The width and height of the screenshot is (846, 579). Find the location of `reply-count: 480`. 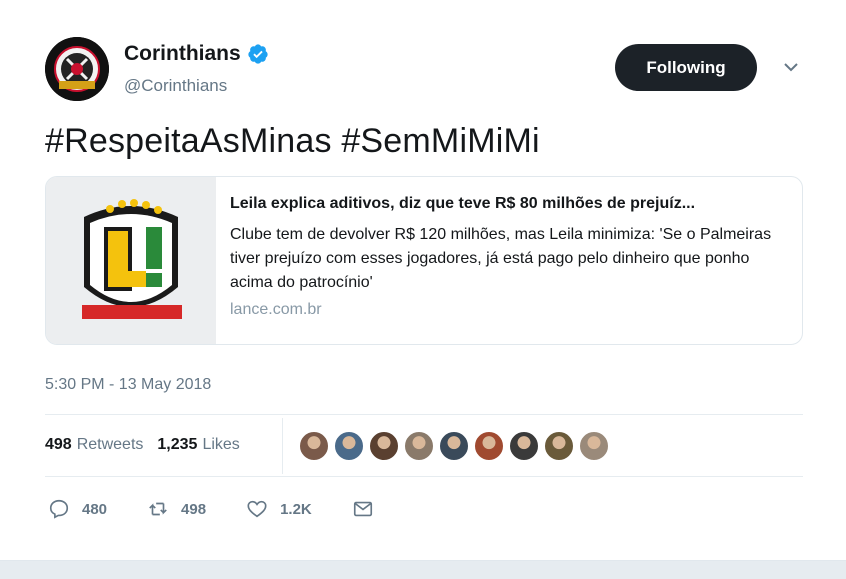

reply-count: 480 is located at coordinates (95, 509).